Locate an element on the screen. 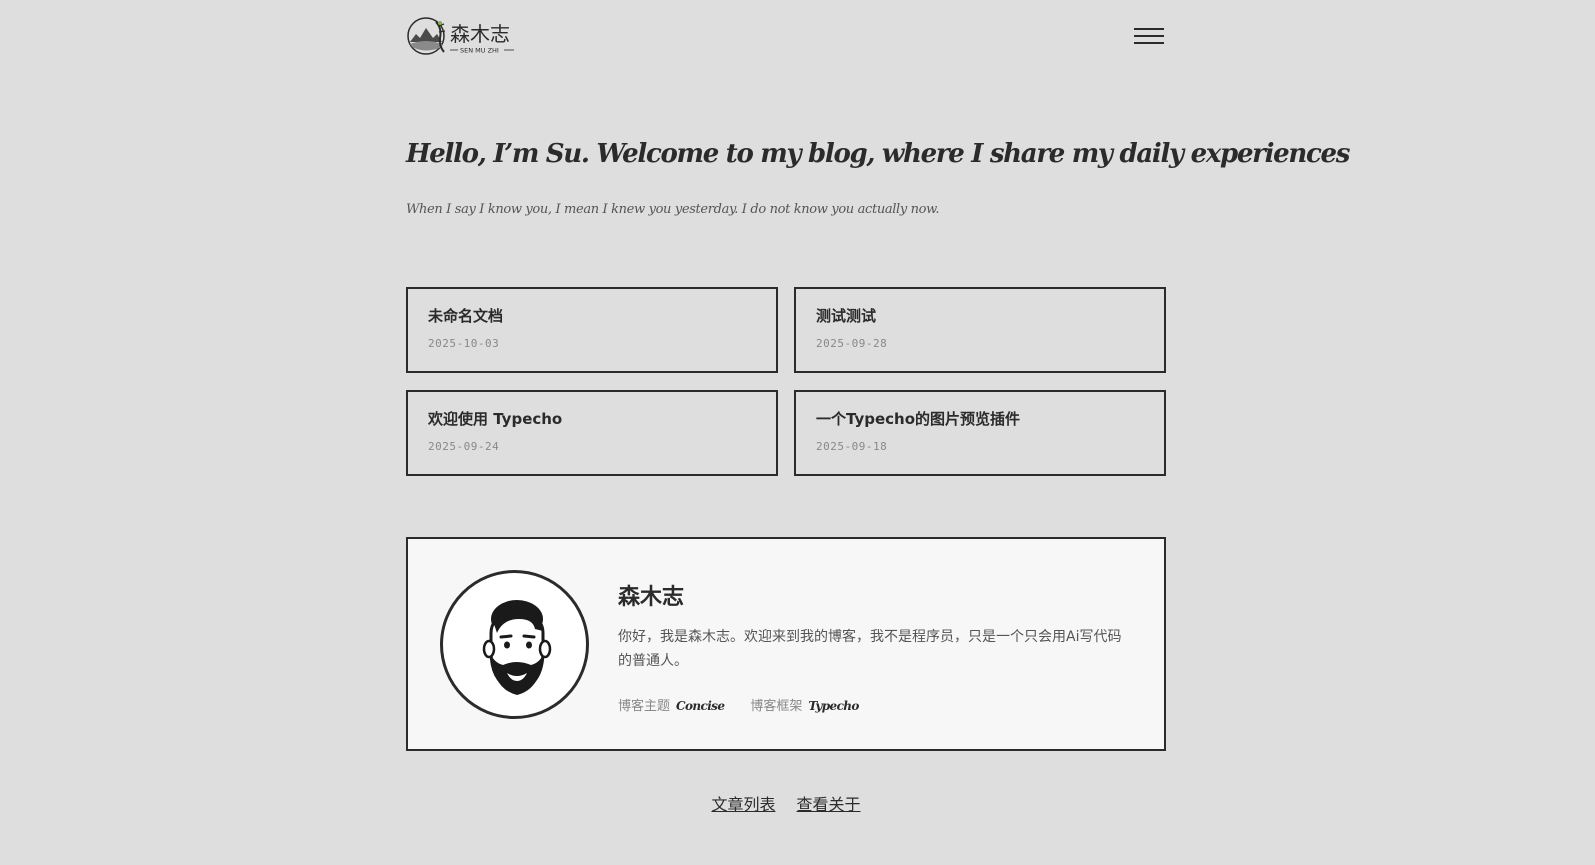 The image size is (1595, 865). theme-label: 博客主题 is located at coordinates (644, 706).